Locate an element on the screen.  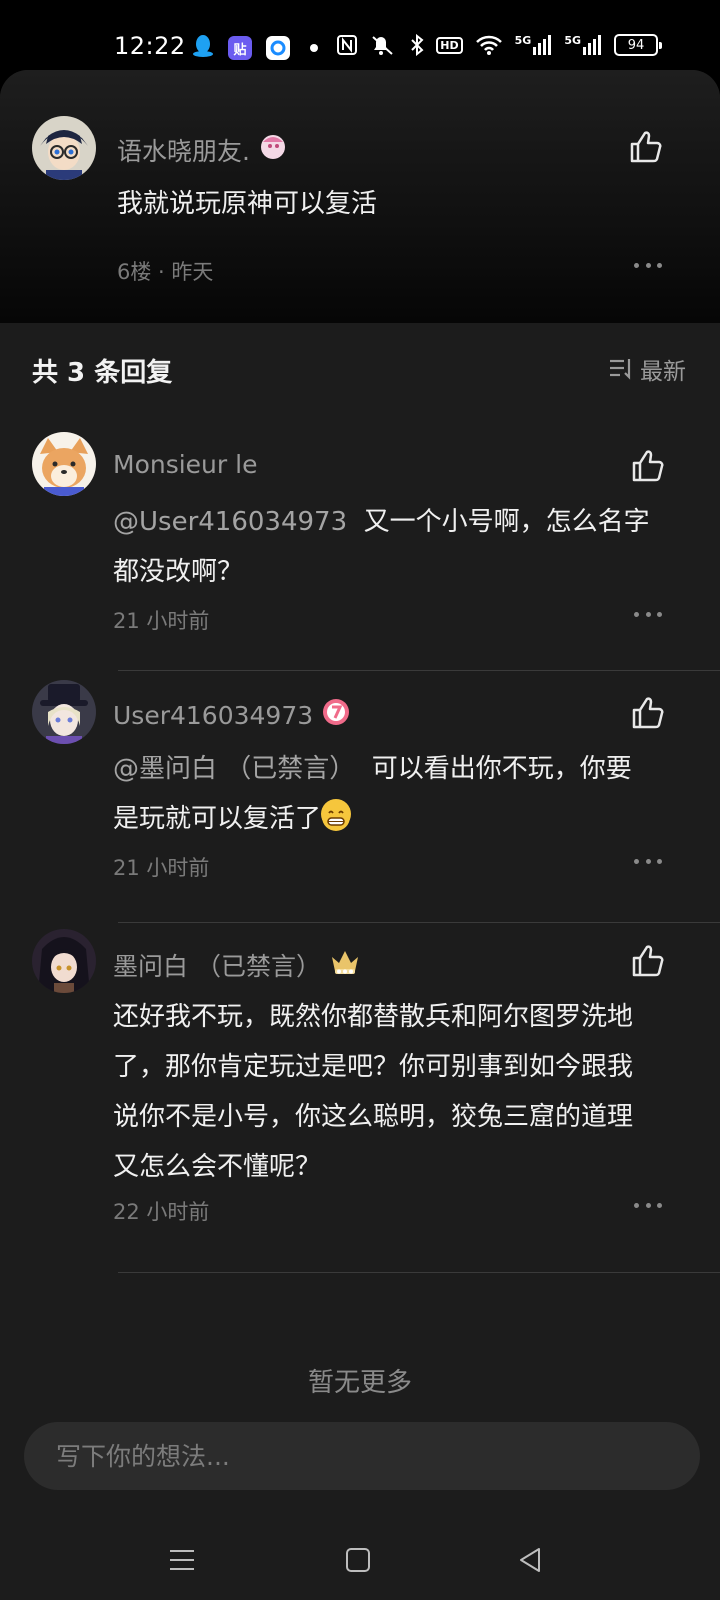
battery-icon: 94 is located at coordinates (638, 45).